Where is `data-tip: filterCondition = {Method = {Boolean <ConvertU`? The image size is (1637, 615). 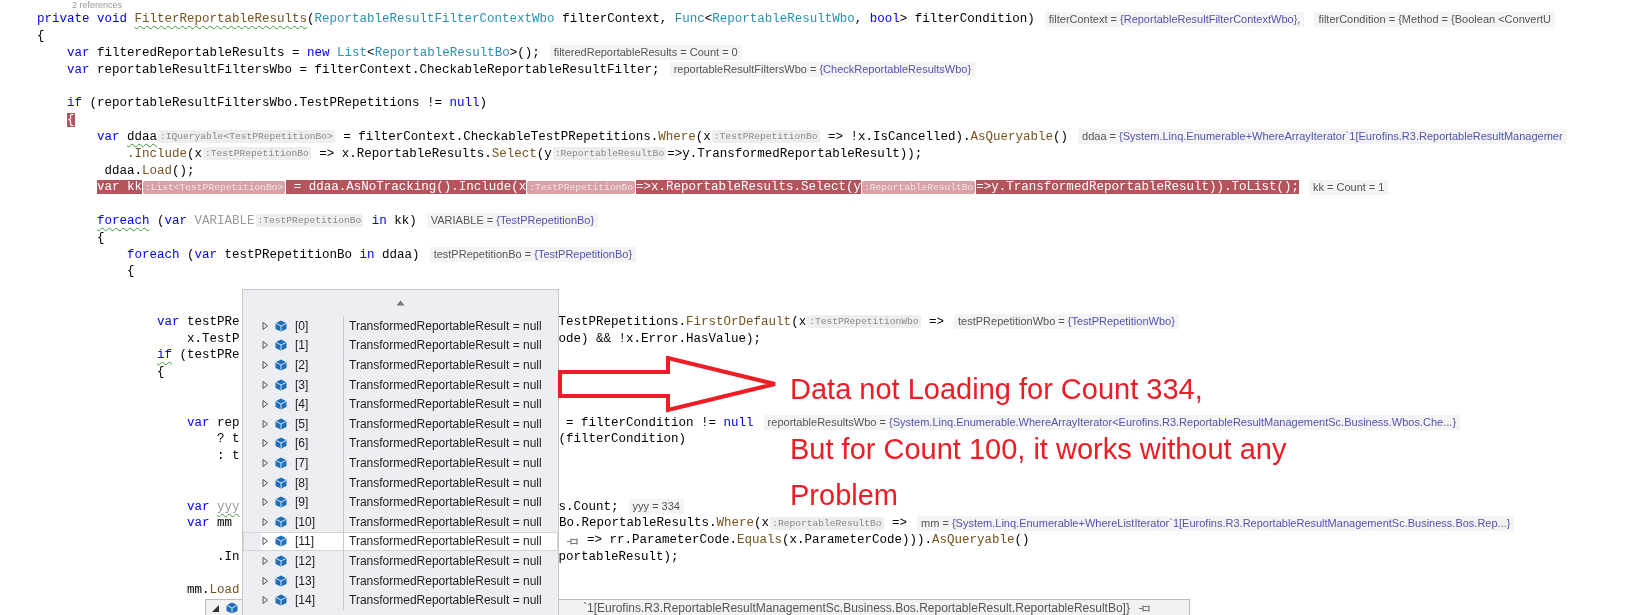 data-tip: filterCondition = {Method = {Boolean <ConvertU is located at coordinates (1435, 19).